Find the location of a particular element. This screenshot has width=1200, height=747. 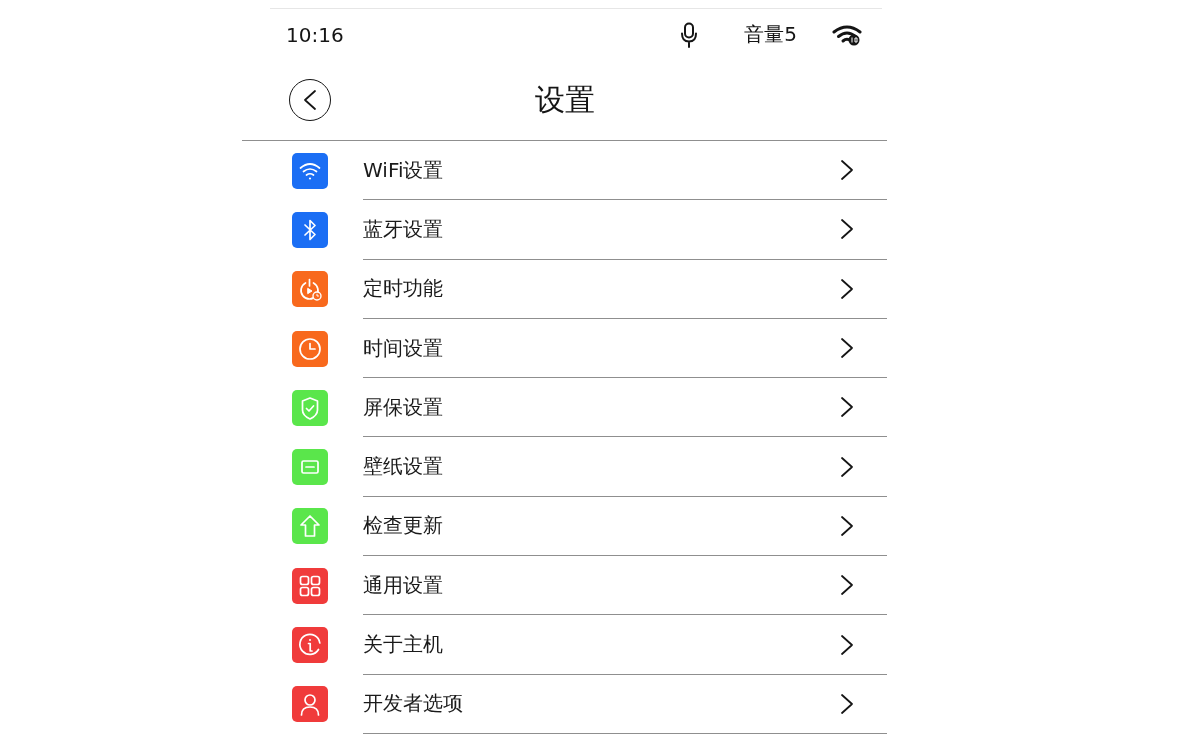

settings-item: 蓝牙设置 is located at coordinates (564, 230).